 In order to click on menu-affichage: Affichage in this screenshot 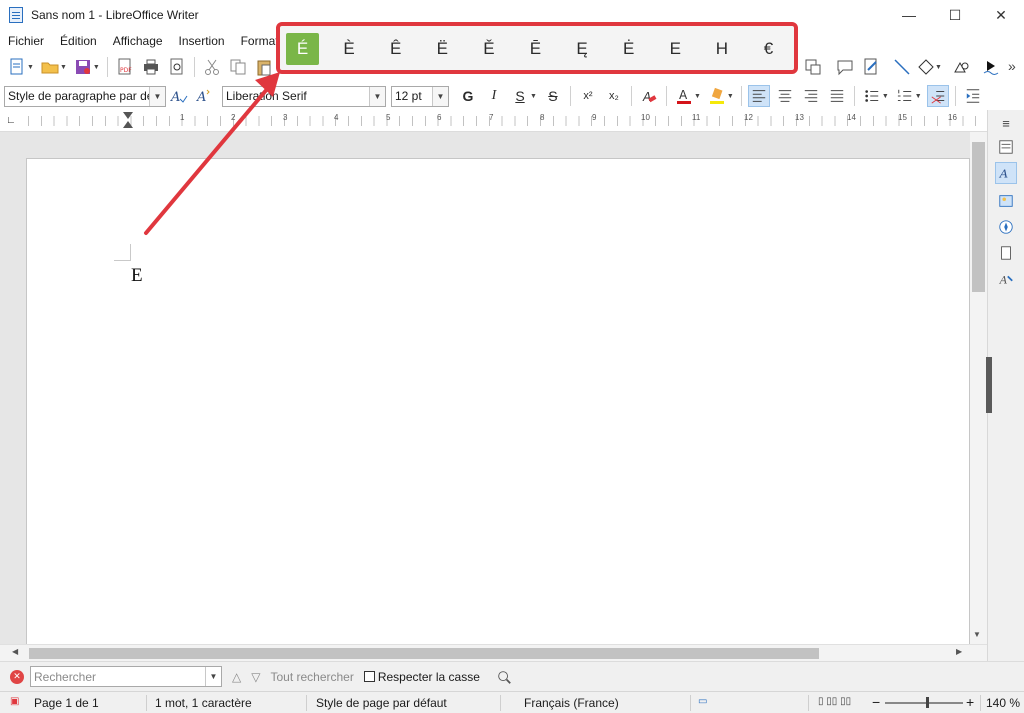, I will do `click(138, 41)`.